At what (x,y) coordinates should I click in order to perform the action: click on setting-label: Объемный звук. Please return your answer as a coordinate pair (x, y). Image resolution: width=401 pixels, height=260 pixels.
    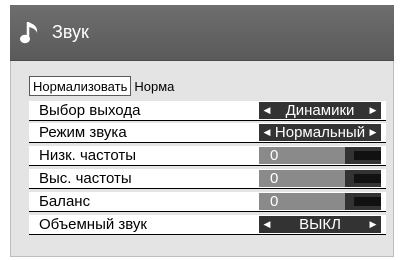
    Looking at the image, I should click on (93, 224).